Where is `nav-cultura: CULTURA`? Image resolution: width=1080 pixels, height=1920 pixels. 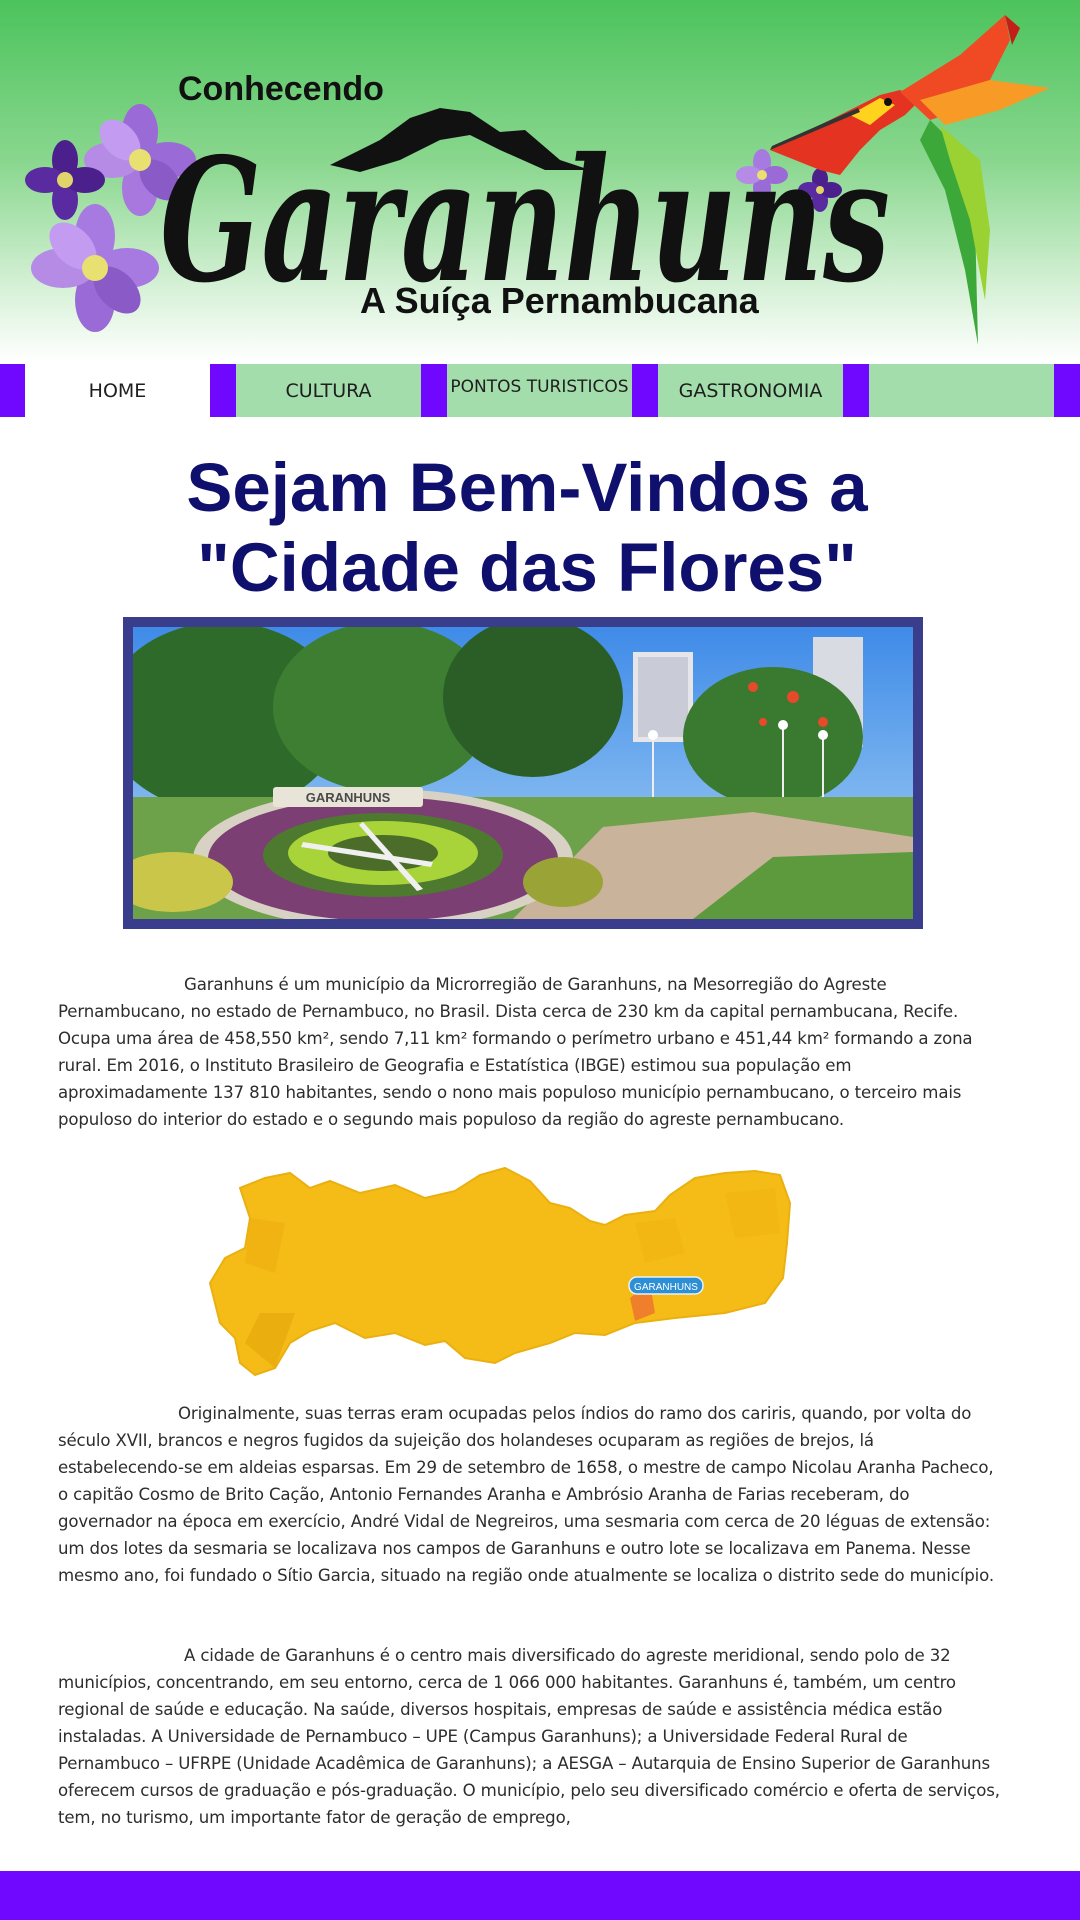
nav-cultura: CULTURA is located at coordinates (328, 390).